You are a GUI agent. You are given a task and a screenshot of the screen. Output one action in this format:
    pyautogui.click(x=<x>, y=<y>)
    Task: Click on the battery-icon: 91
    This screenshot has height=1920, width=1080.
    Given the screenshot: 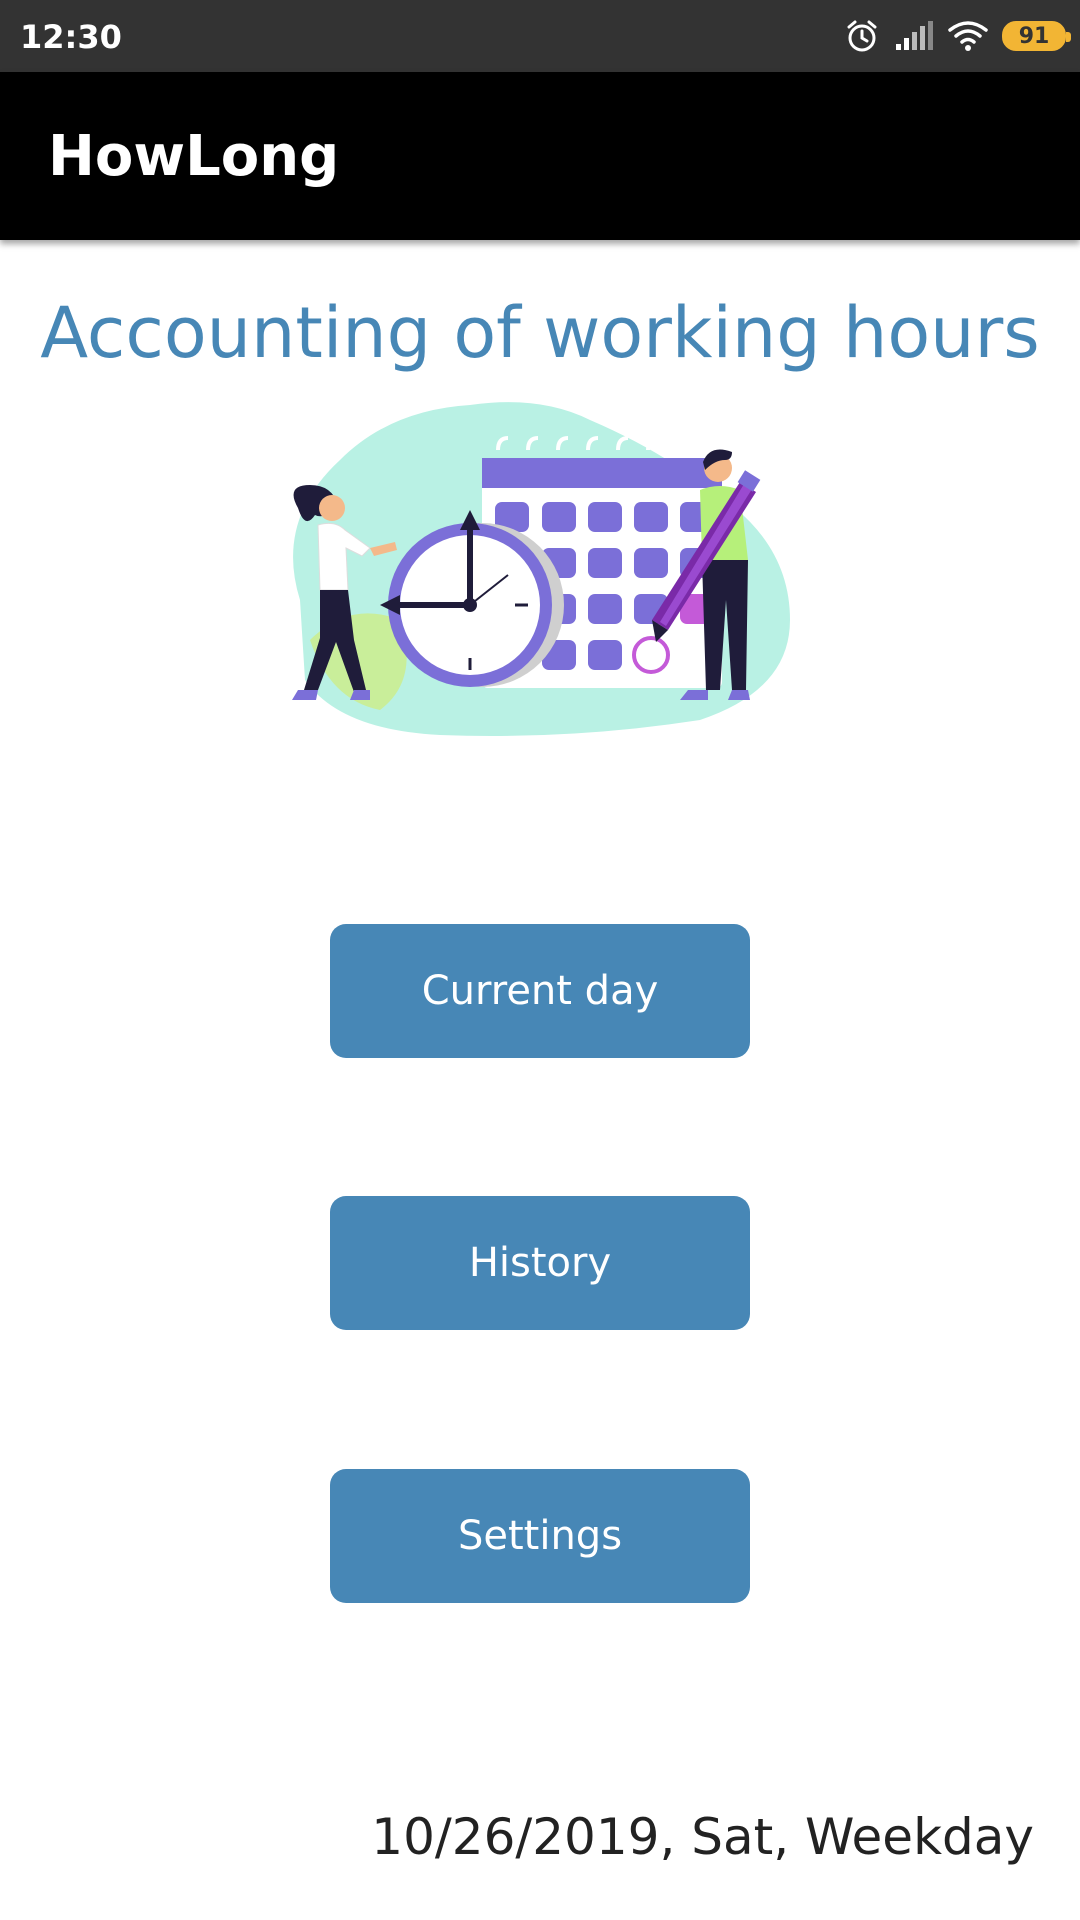 What is the action you would take?
    pyautogui.click(x=1036, y=36)
    